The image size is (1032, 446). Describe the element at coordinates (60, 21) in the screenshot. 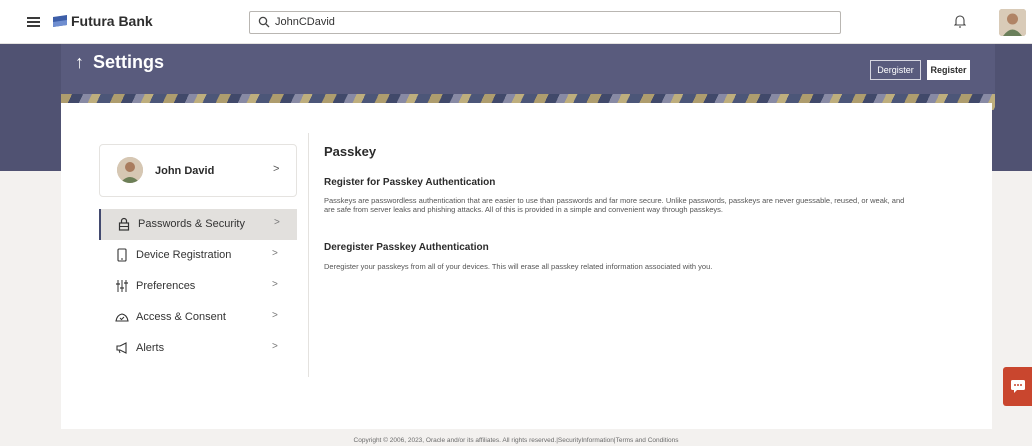

I see `bank-logo-icon` at that location.